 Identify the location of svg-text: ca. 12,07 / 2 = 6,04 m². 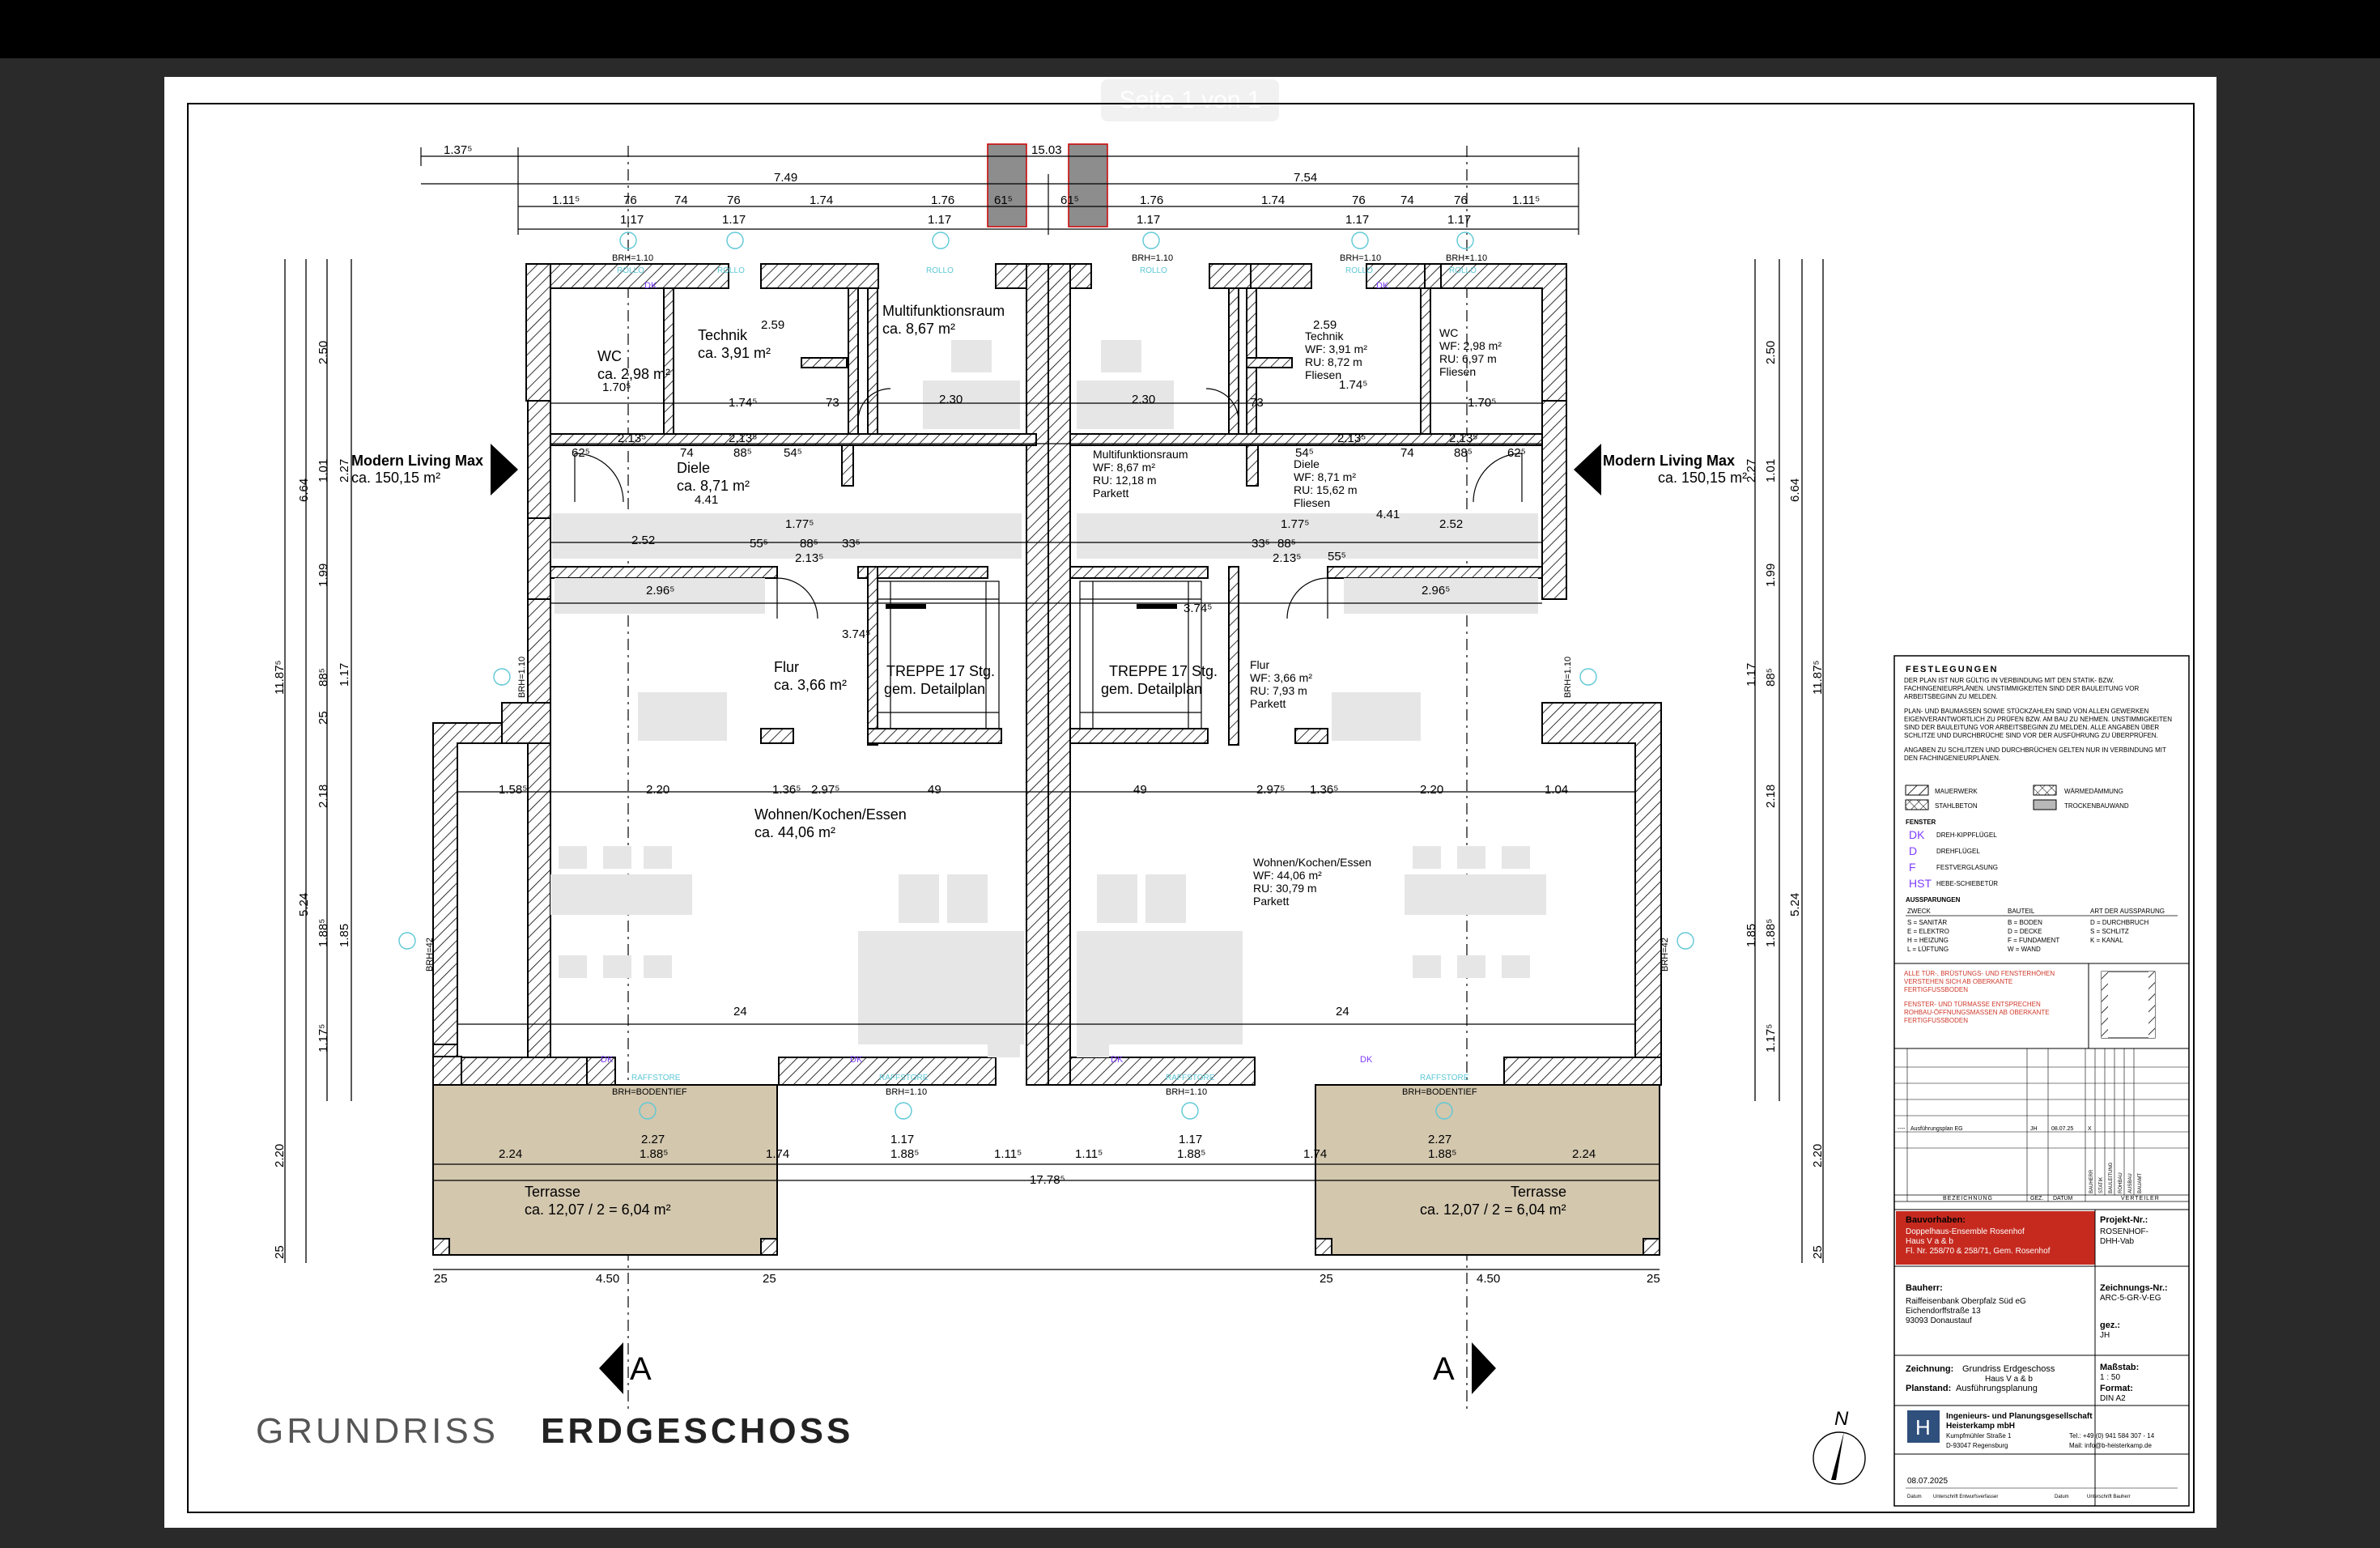
(598, 1209).